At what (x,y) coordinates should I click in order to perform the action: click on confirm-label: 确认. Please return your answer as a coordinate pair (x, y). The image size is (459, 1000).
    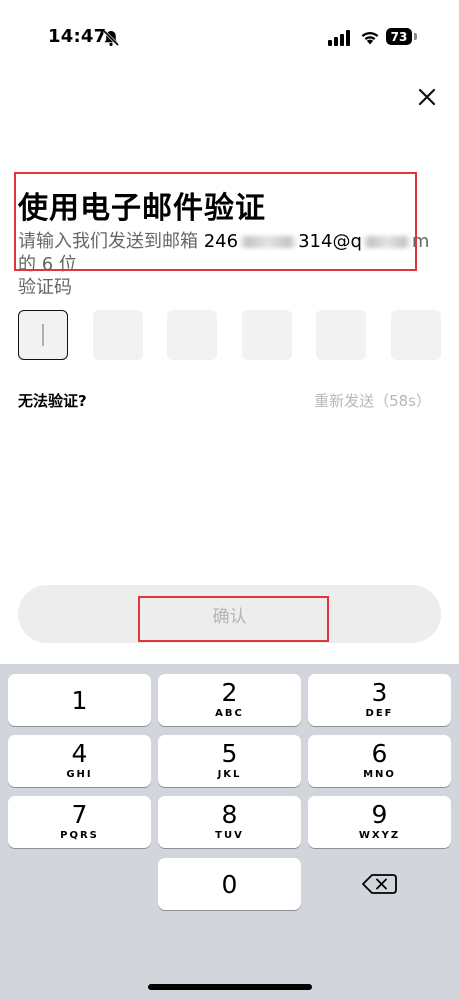
    Looking at the image, I should click on (229, 616).